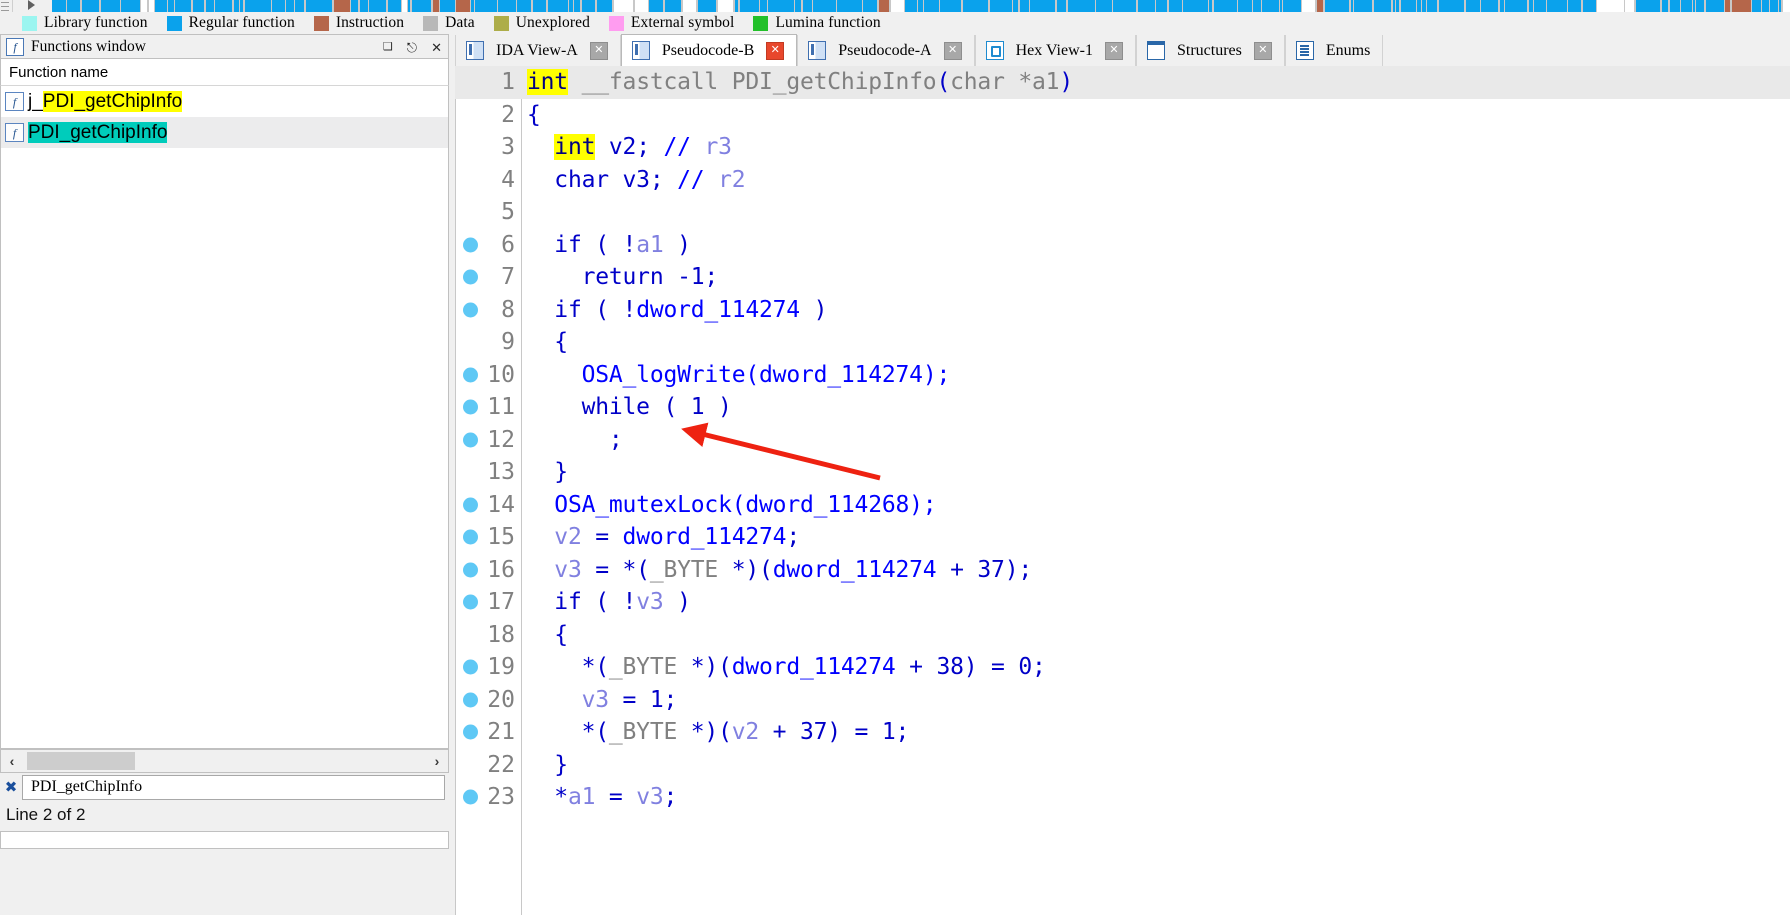 Image resolution: width=1790 pixels, height=915 pixels. Describe the element at coordinates (224, 132) in the screenshot. I see `function-list-item: f PDI_getChipInfo` at that location.